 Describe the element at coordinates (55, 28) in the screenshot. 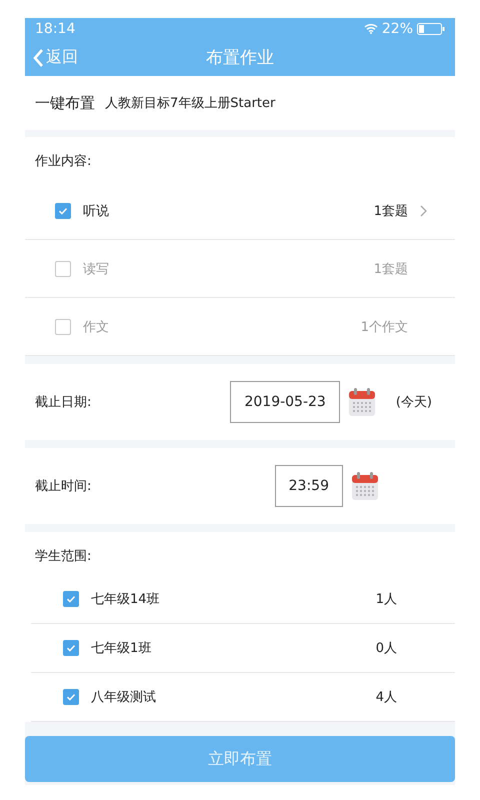

I see `status-time: 18:14` at that location.